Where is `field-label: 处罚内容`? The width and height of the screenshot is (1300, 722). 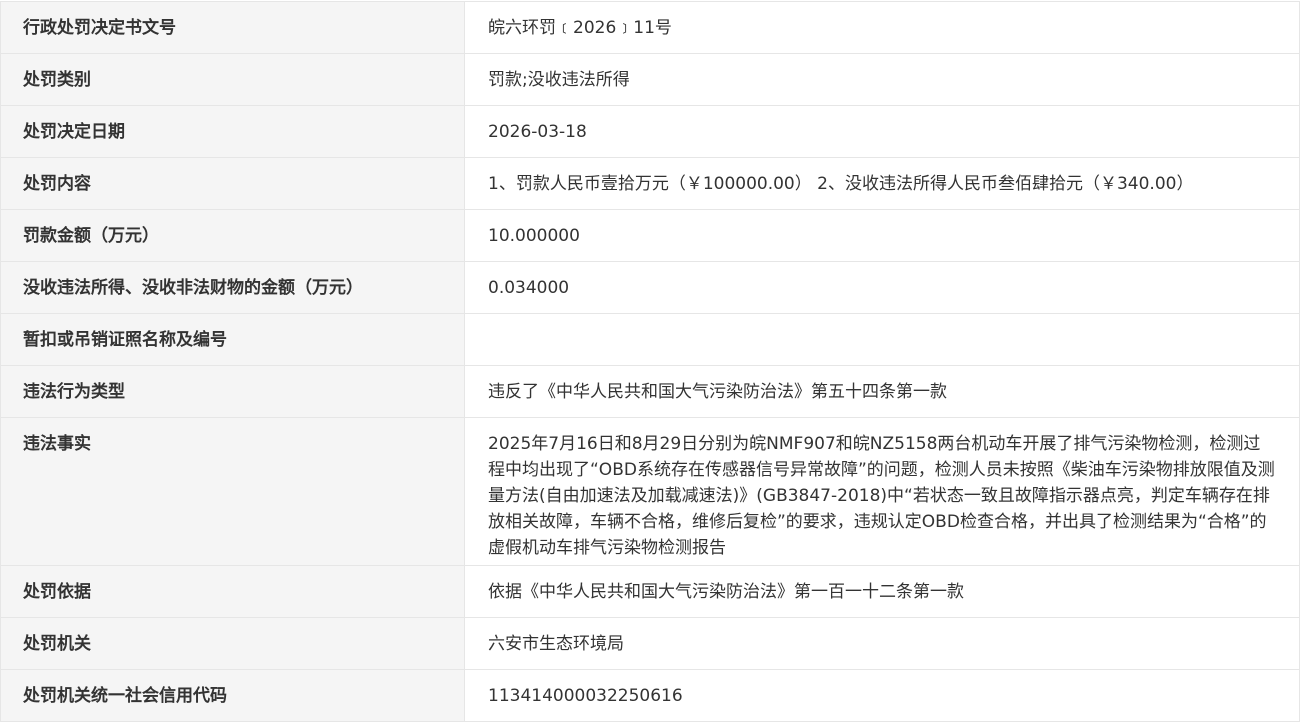 field-label: 处罚内容 is located at coordinates (232, 183).